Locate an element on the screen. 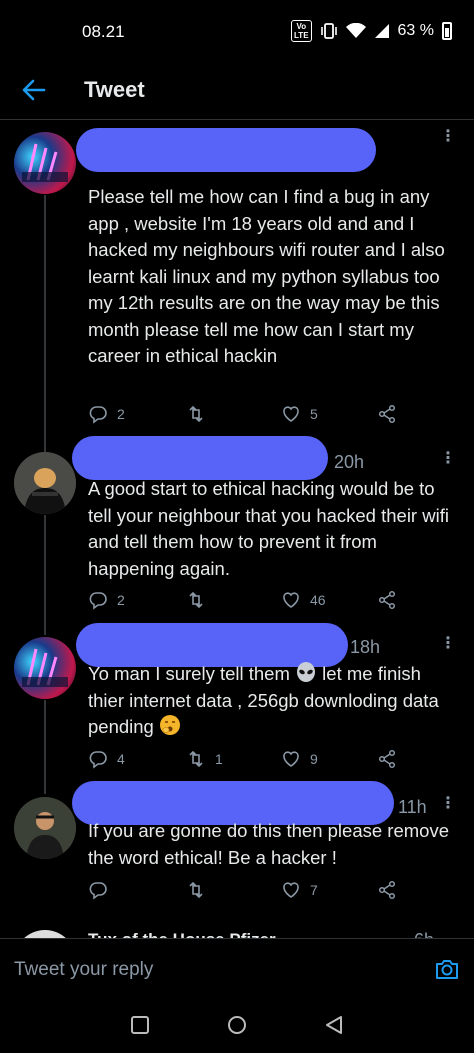 This screenshot has height=1053, width=474. like-count: 5 is located at coordinates (314, 414).